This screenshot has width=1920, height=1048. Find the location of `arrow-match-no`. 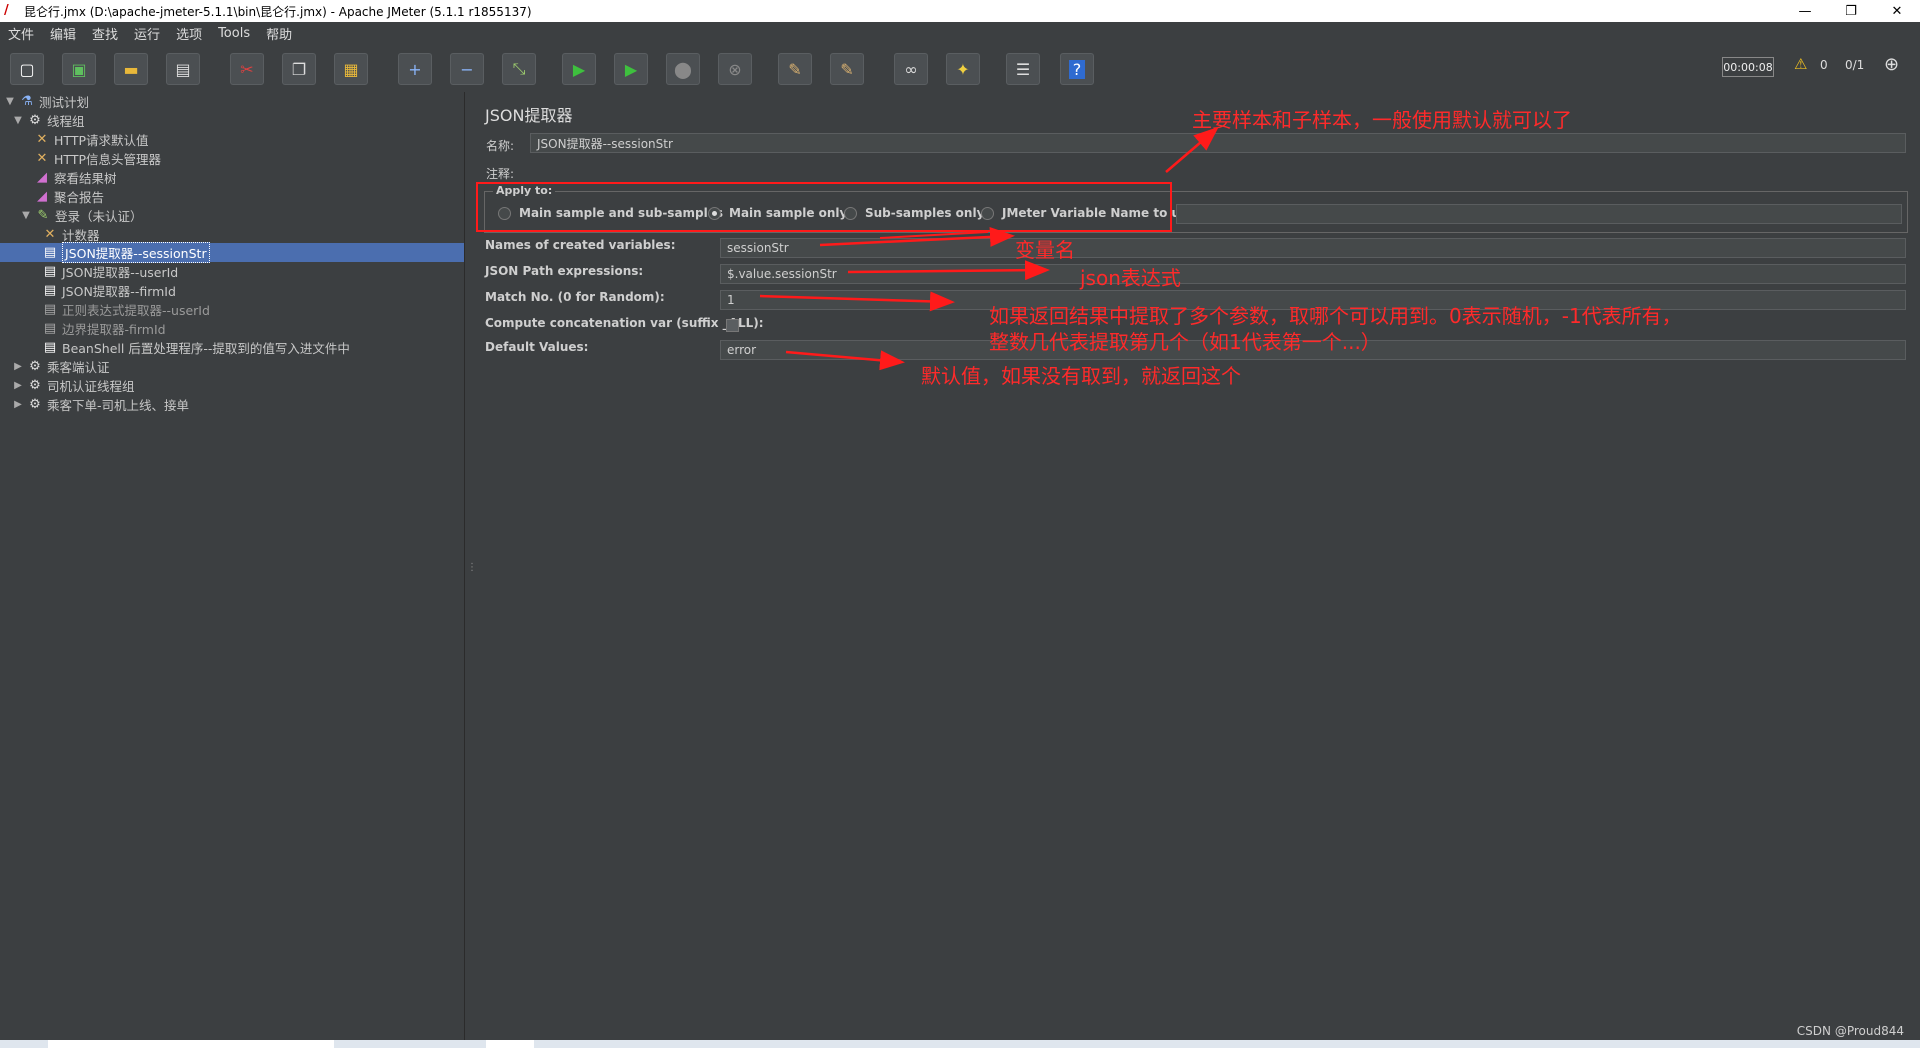

arrow-match-no is located at coordinates (857, 301).